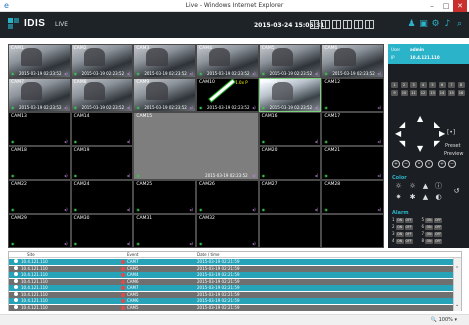  I want to click on scroll-down-icon: ⌄, so click(457, 305).